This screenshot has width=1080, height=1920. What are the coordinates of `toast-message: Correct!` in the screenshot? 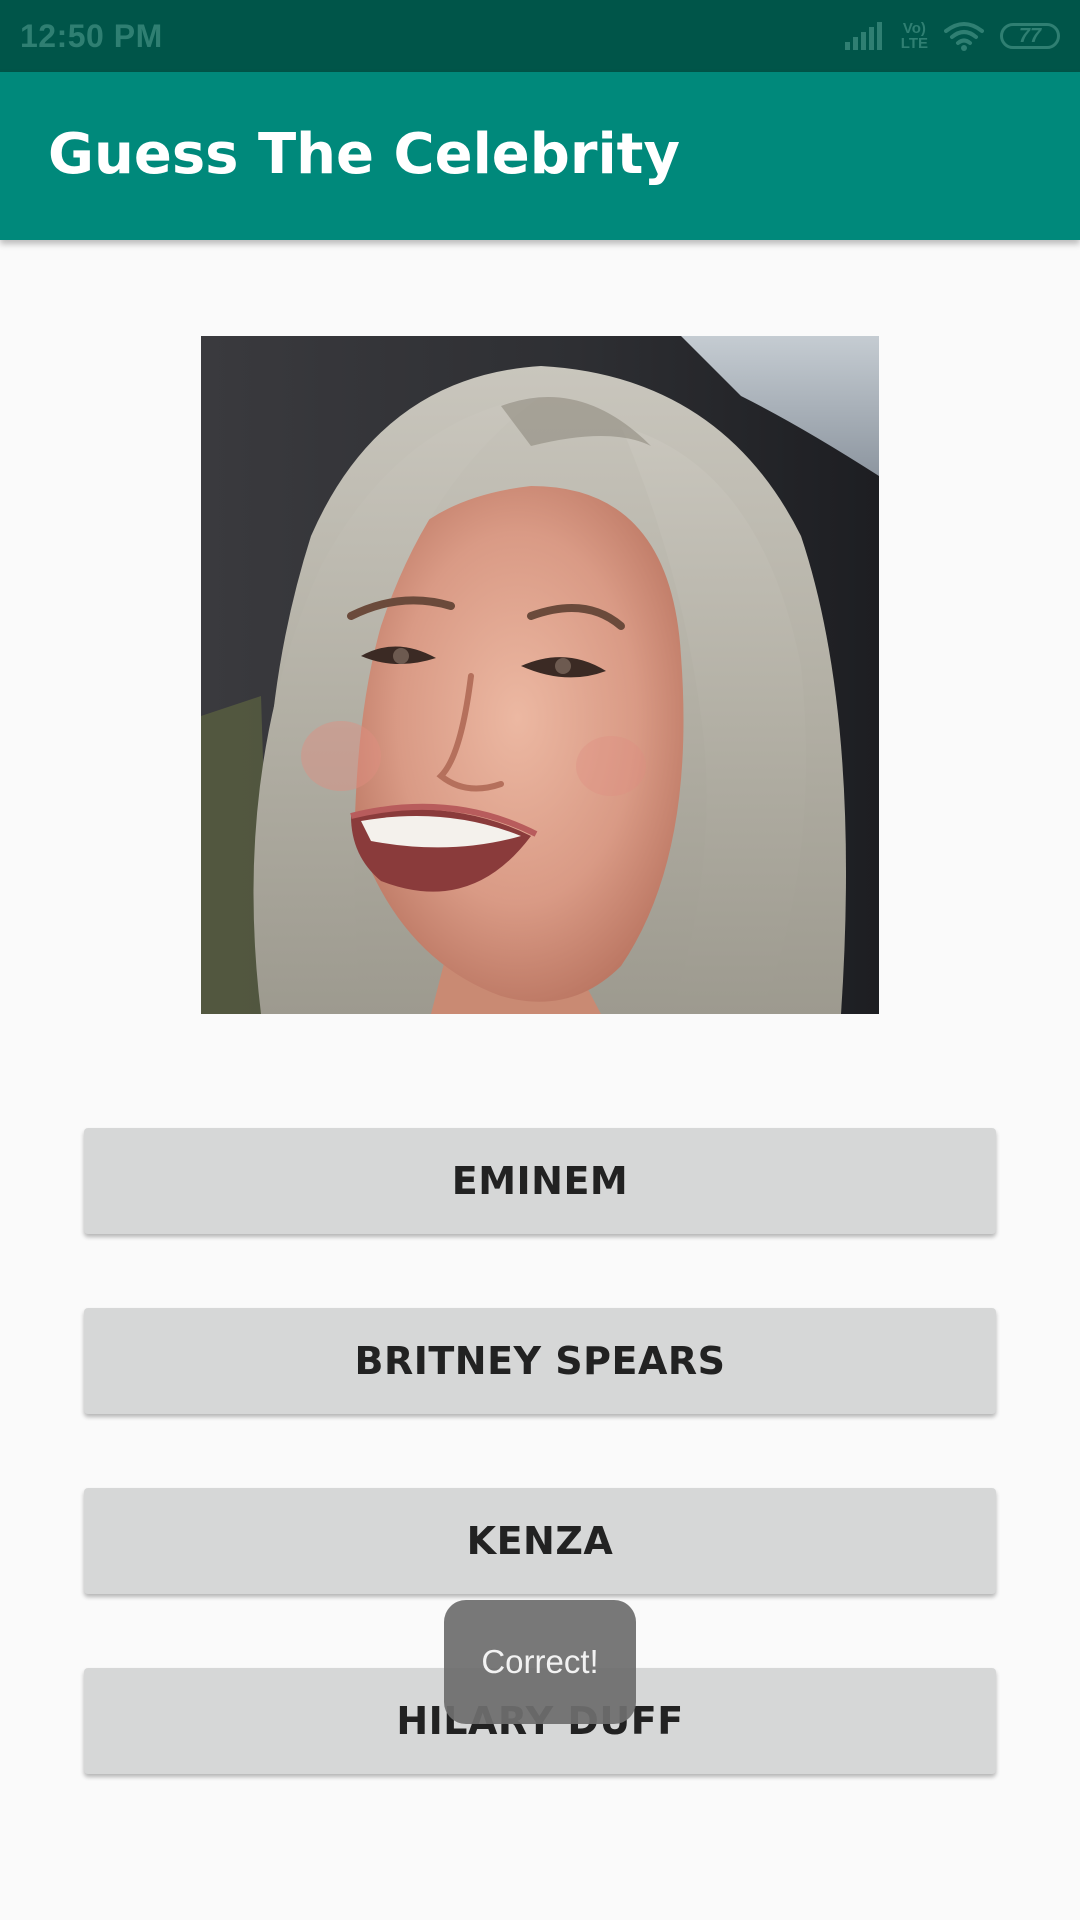 It's located at (540, 1662).